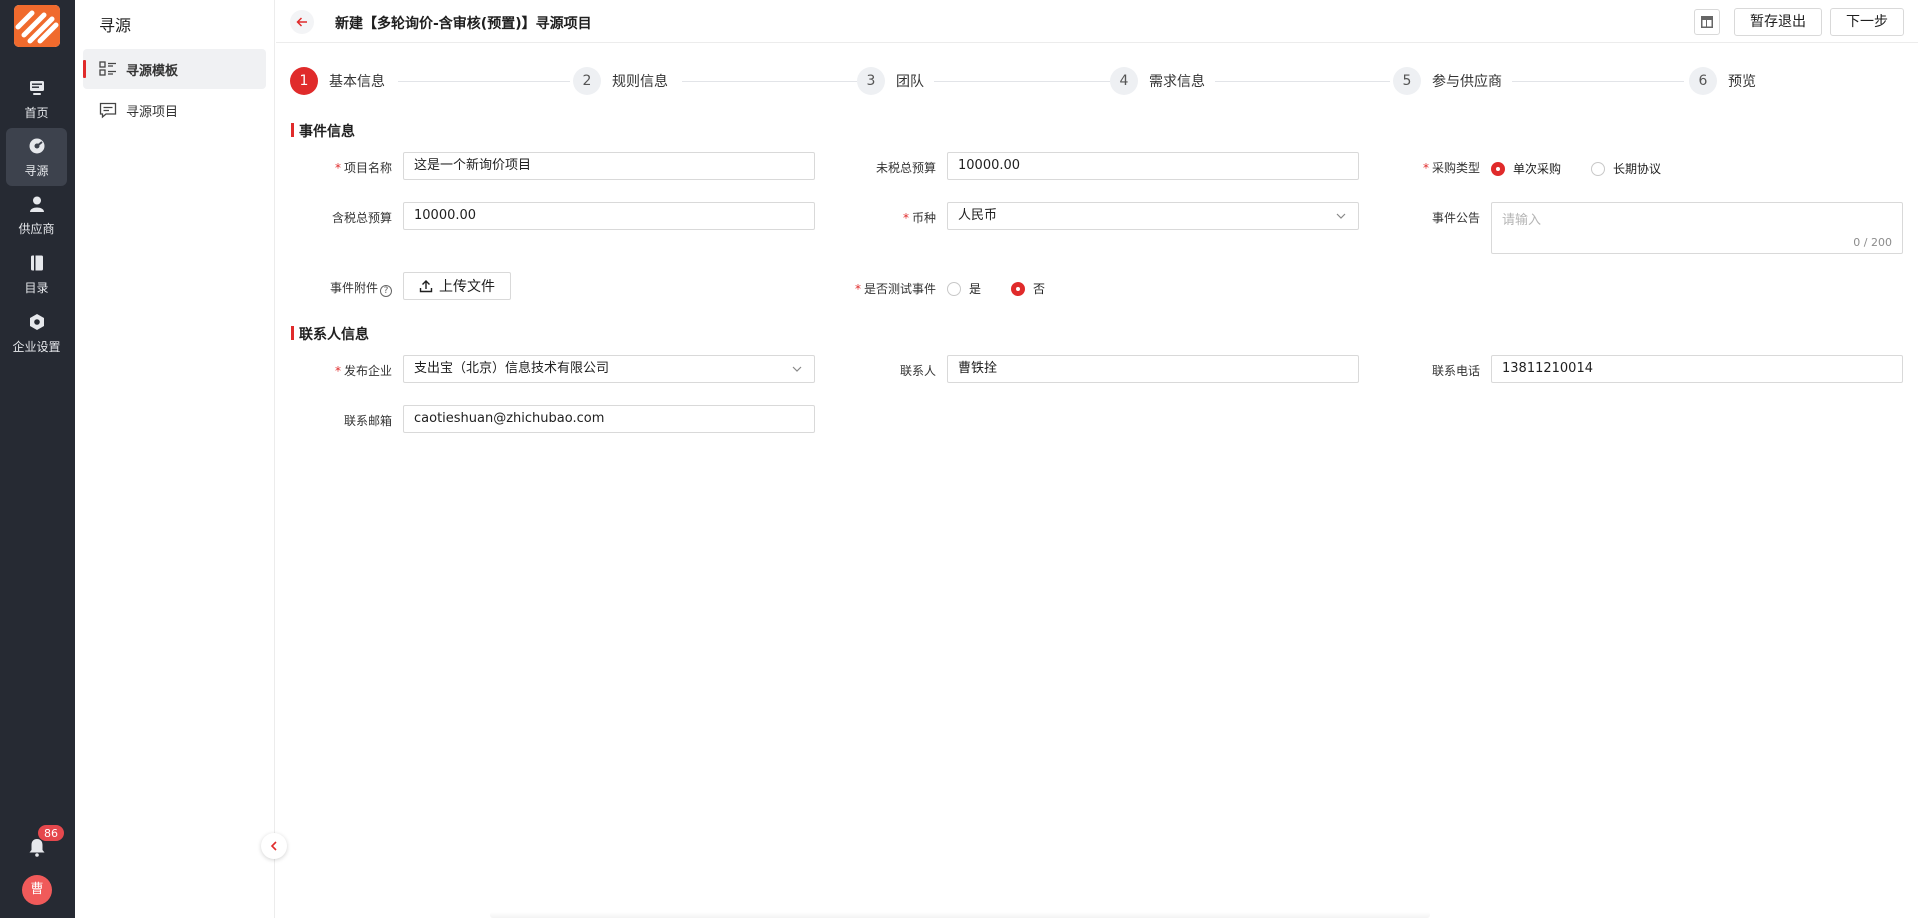  What do you see at coordinates (587, 81) in the screenshot?
I see `step-number: 2` at bounding box center [587, 81].